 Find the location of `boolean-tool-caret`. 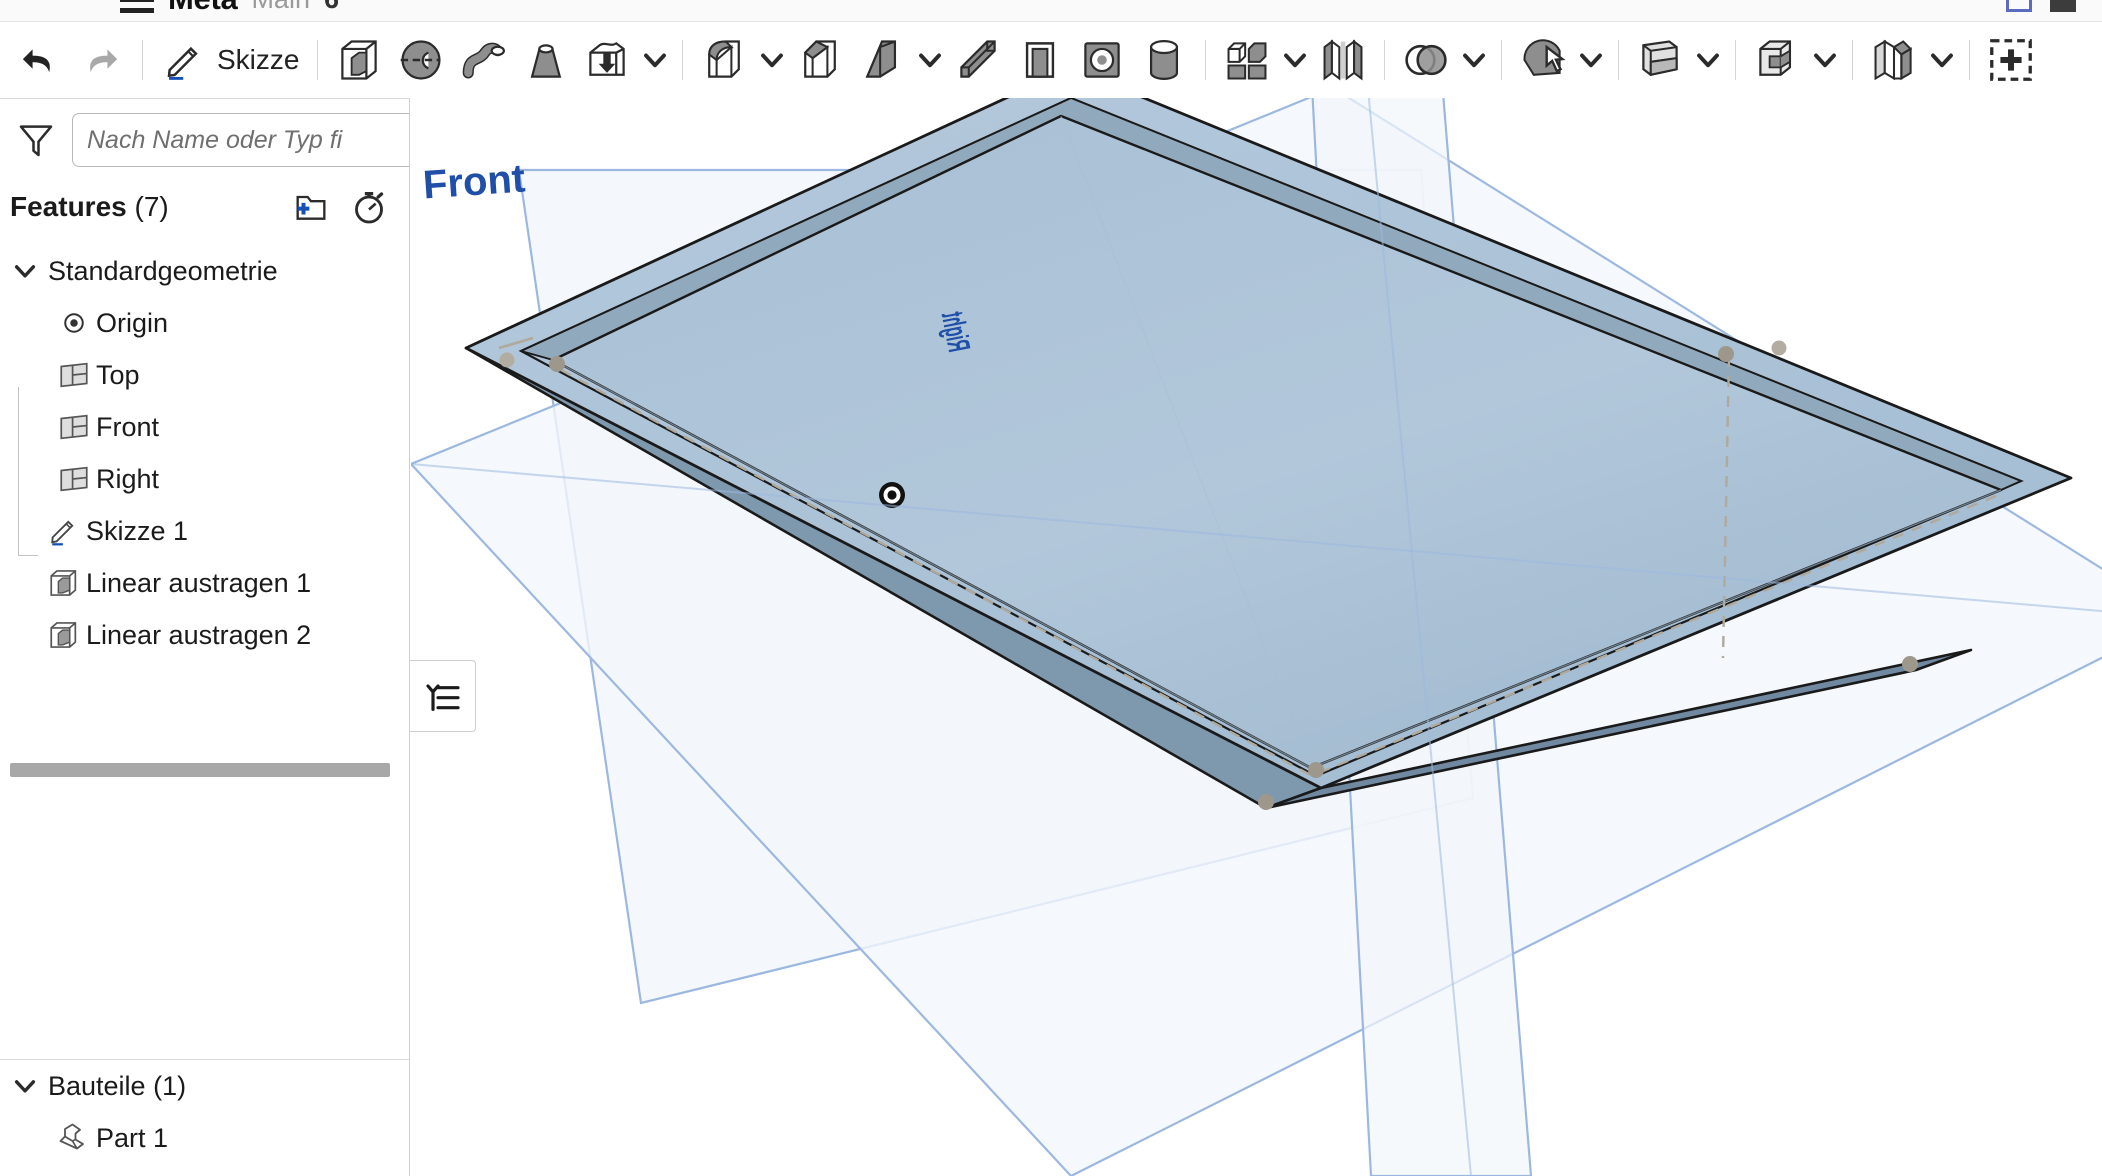

boolean-tool-caret is located at coordinates (1474, 60).